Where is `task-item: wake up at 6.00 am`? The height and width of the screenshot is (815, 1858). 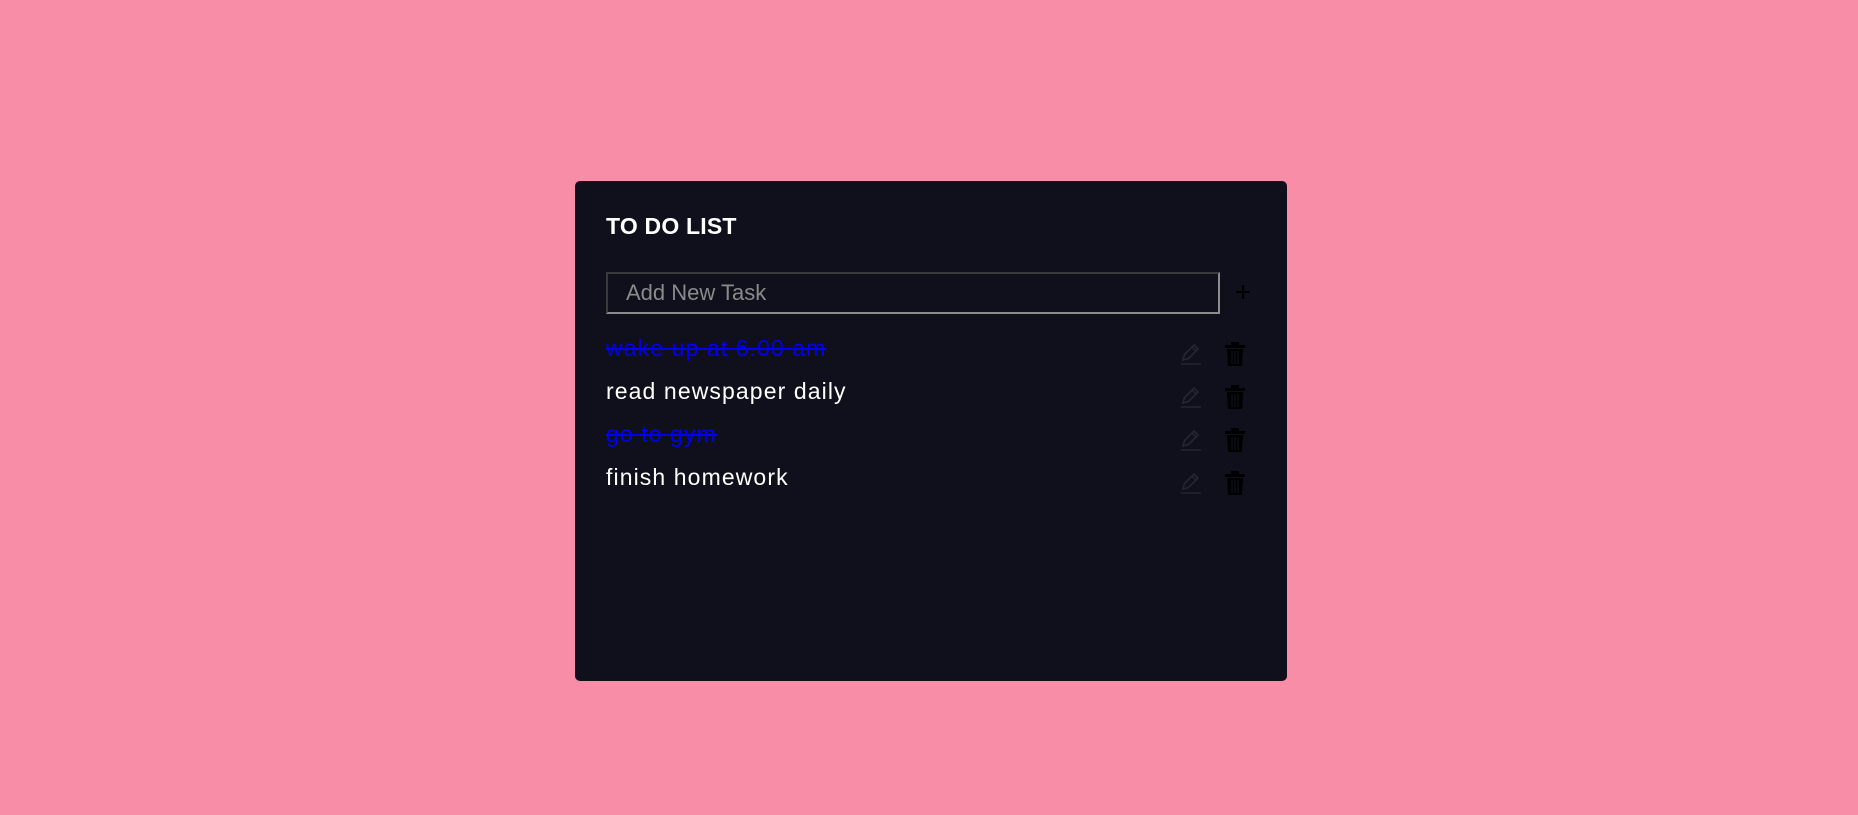
task-item: wake up at 6.00 am is located at coordinates (936, 354).